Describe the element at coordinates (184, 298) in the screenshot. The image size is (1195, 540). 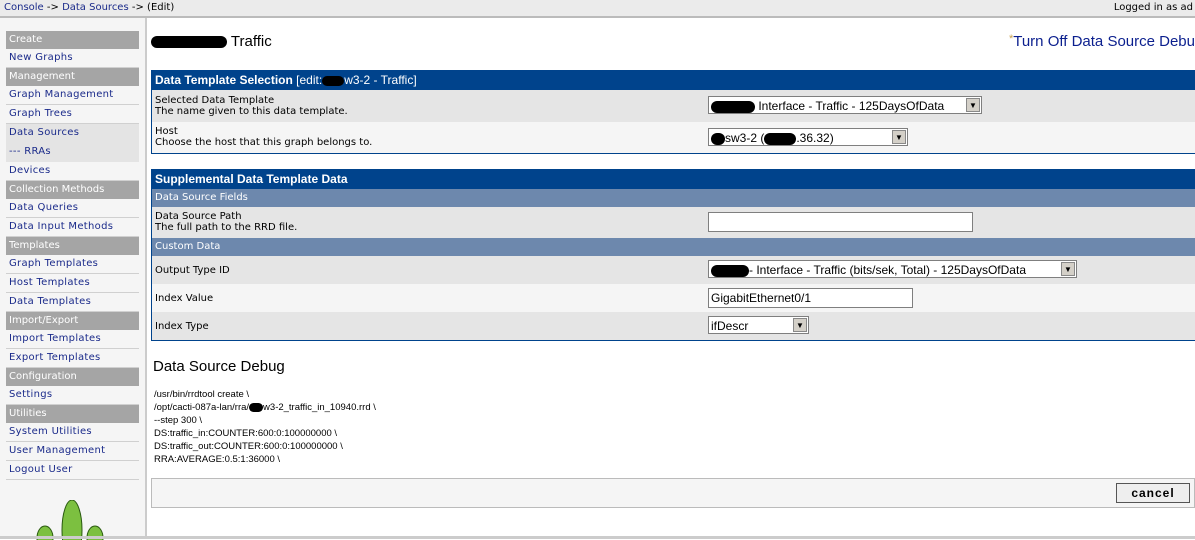
I see `label: Index Value` at that location.